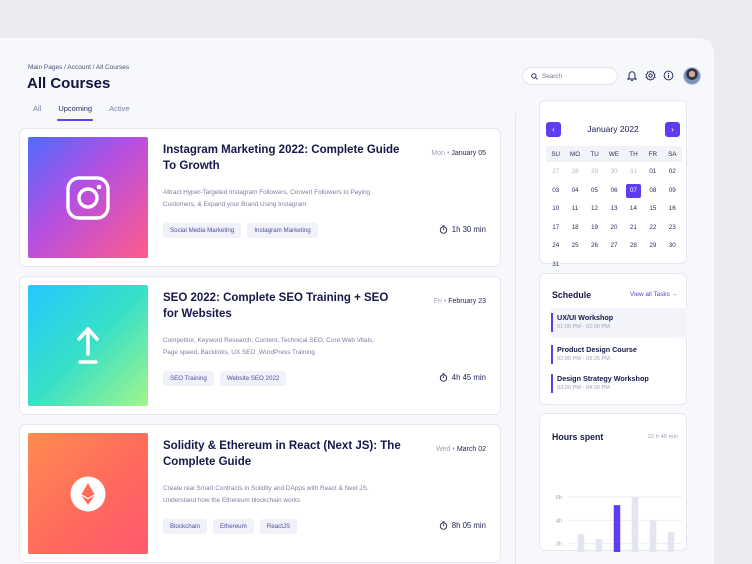 The image size is (752, 564). What do you see at coordinates (233, 526) in the screenshot?
I see `tag: Ethereum` at bounding box center [233, 526].